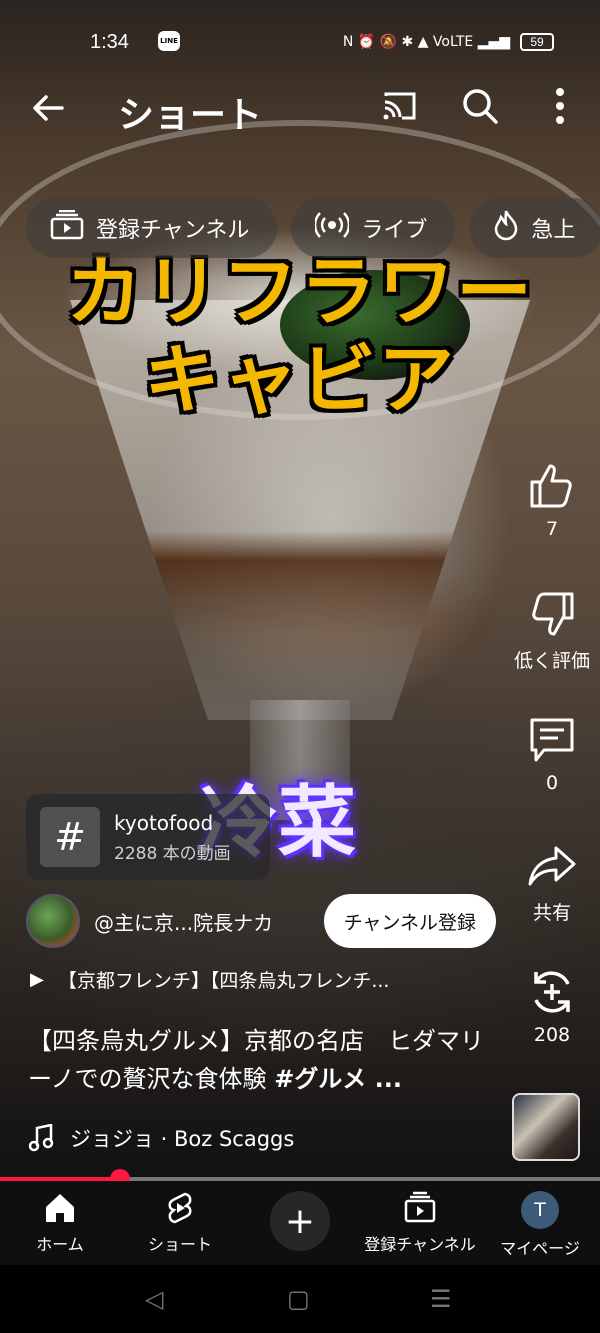 The width and height of the screenshot is (600, 1333). What do you see at coordinates (540, 1210) in the screenshot?
I see `user-avatar: T` at bounding box center [540, 1210].